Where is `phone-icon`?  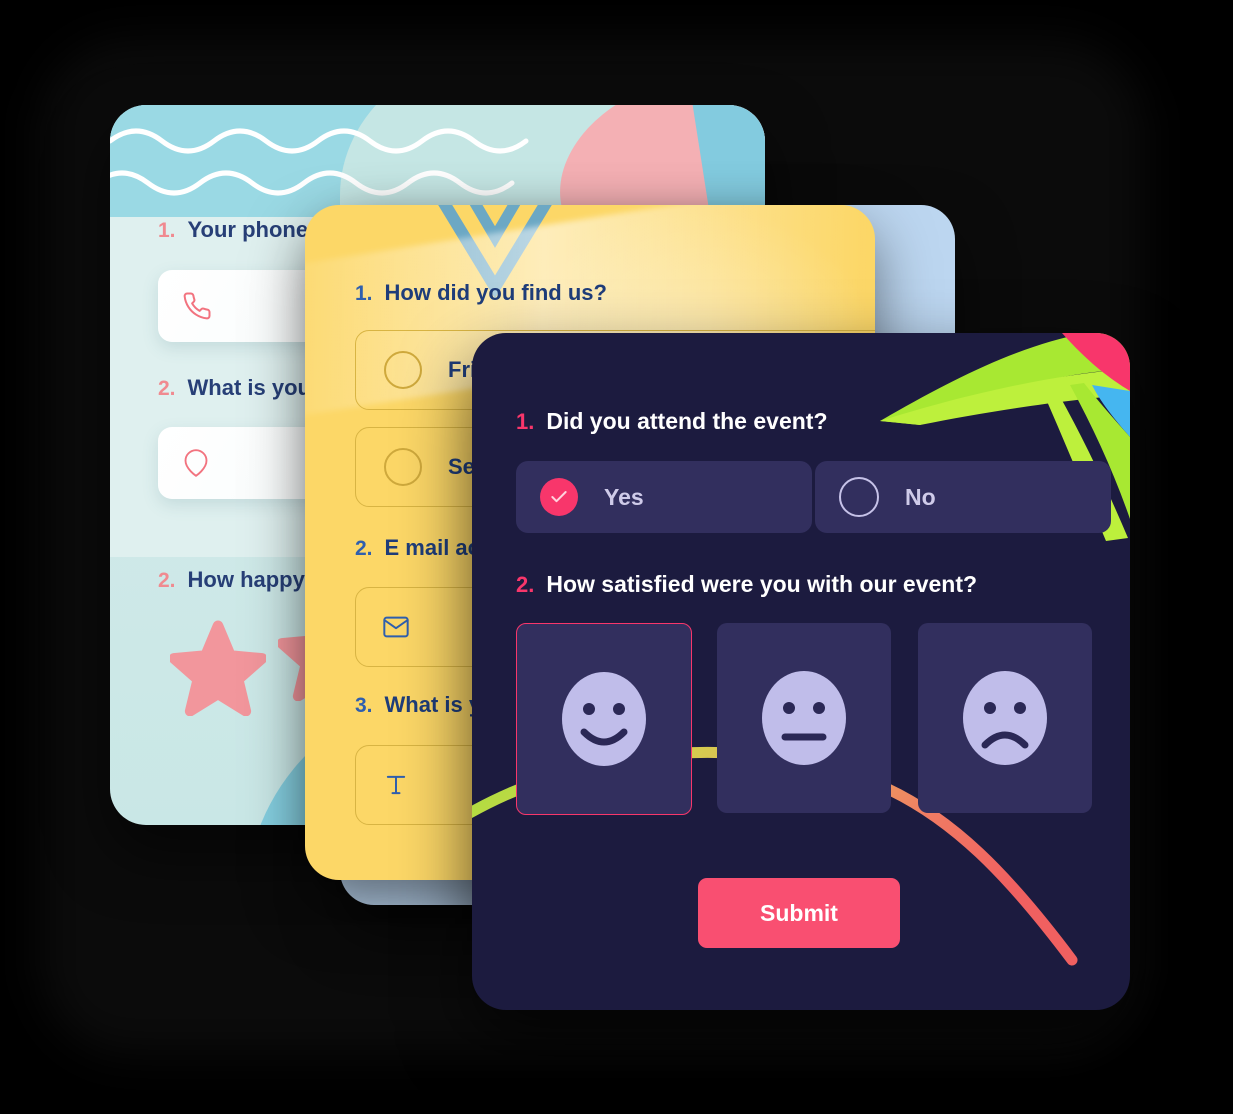
phone-icon is located at coordinates (197, 306).